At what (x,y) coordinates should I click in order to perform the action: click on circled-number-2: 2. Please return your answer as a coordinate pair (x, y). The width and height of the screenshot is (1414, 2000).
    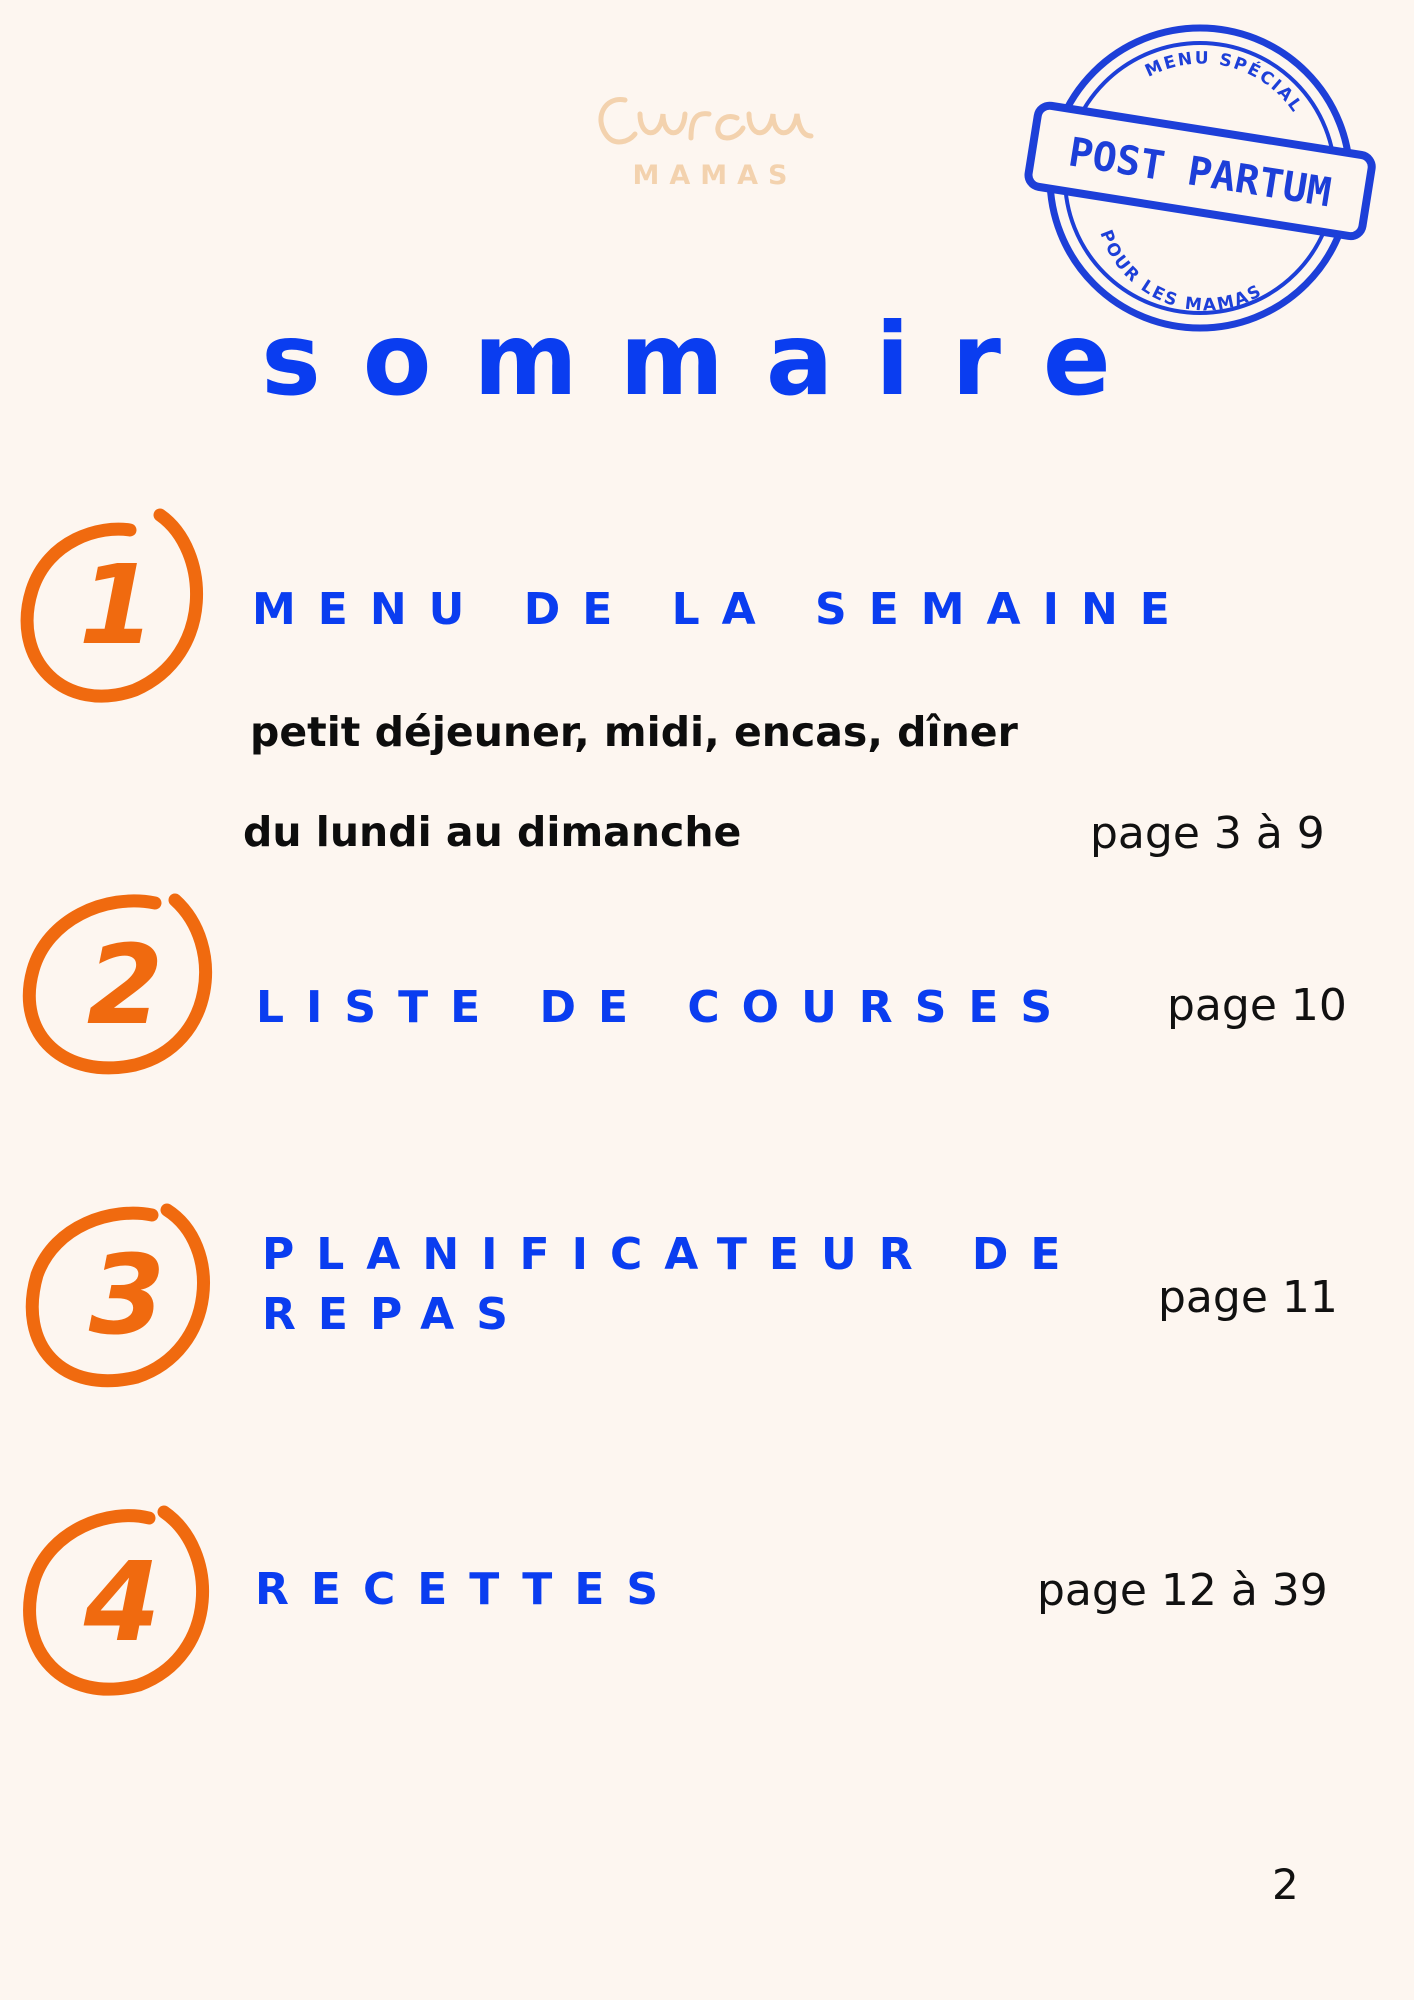
    Looking at the image, I should click on (122, 982).